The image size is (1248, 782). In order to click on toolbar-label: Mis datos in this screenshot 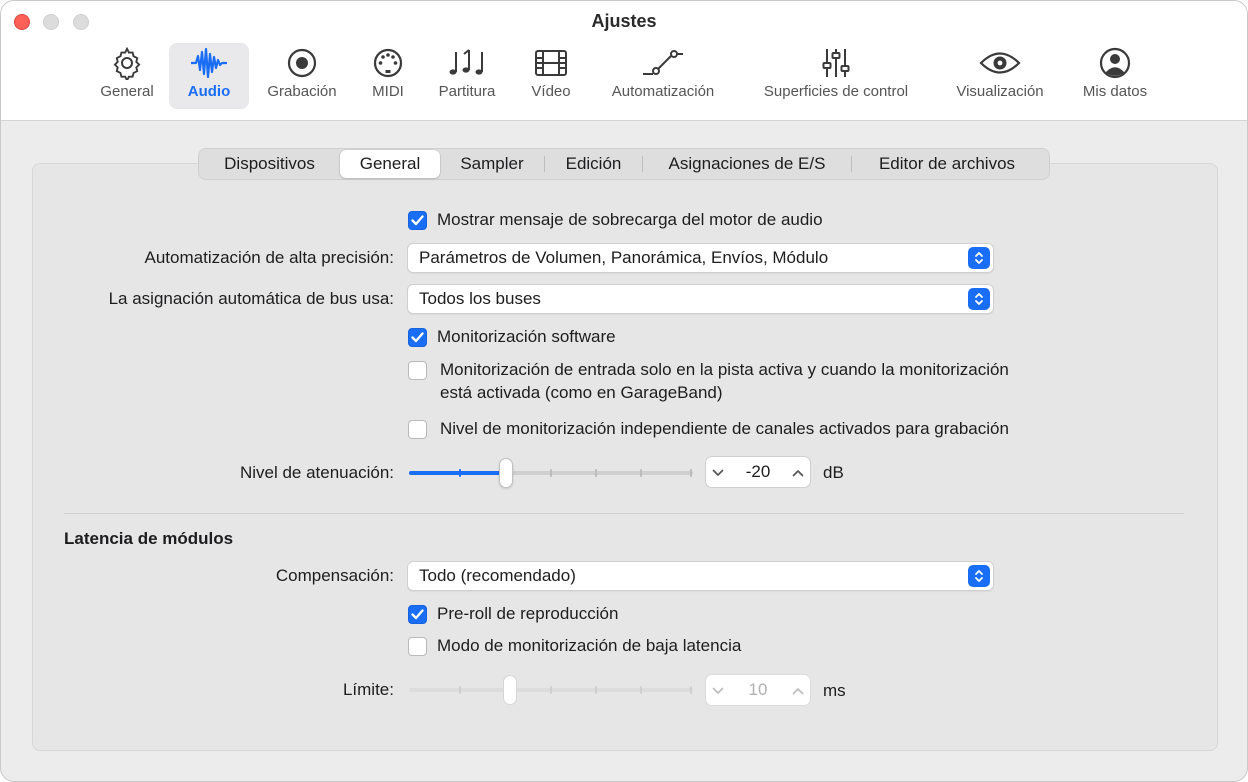, I will do `click(1115, 91)`.